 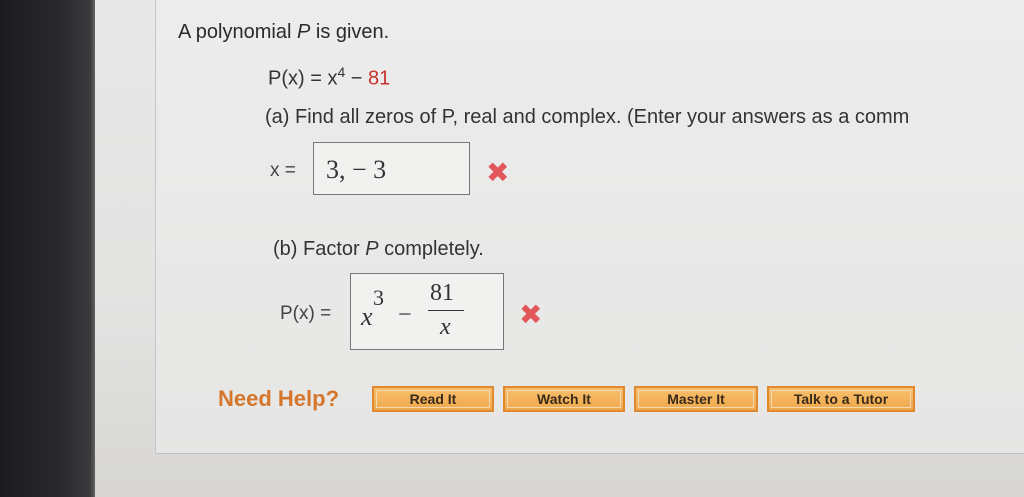 What do you see at coordinates (446, 310) in the screenshot?
I see `fraction-bar` at bounding box center [446, 310].